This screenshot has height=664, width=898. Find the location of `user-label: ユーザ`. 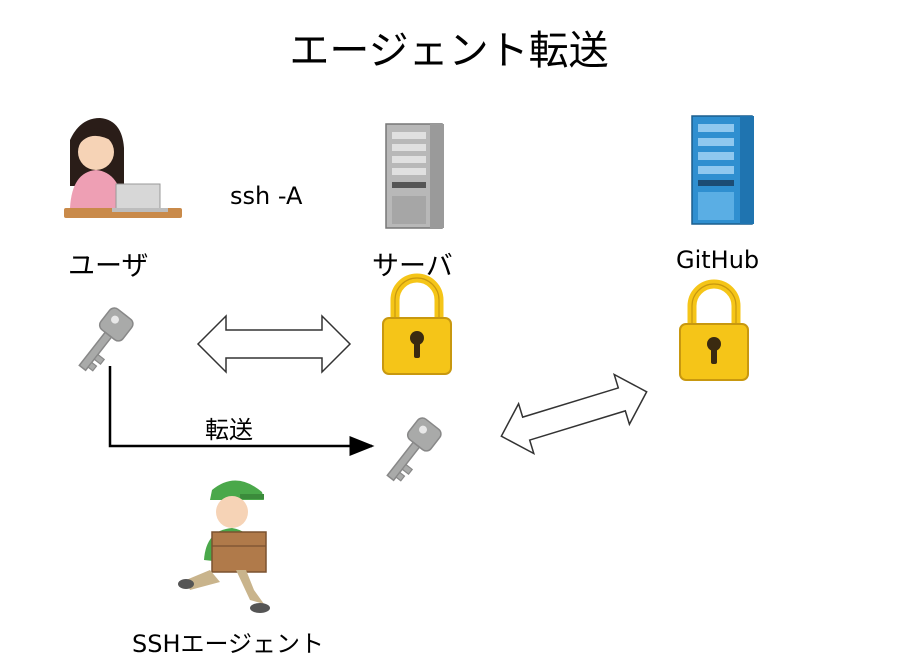

user-label: ユーザ is located at coordinates (108, 266).